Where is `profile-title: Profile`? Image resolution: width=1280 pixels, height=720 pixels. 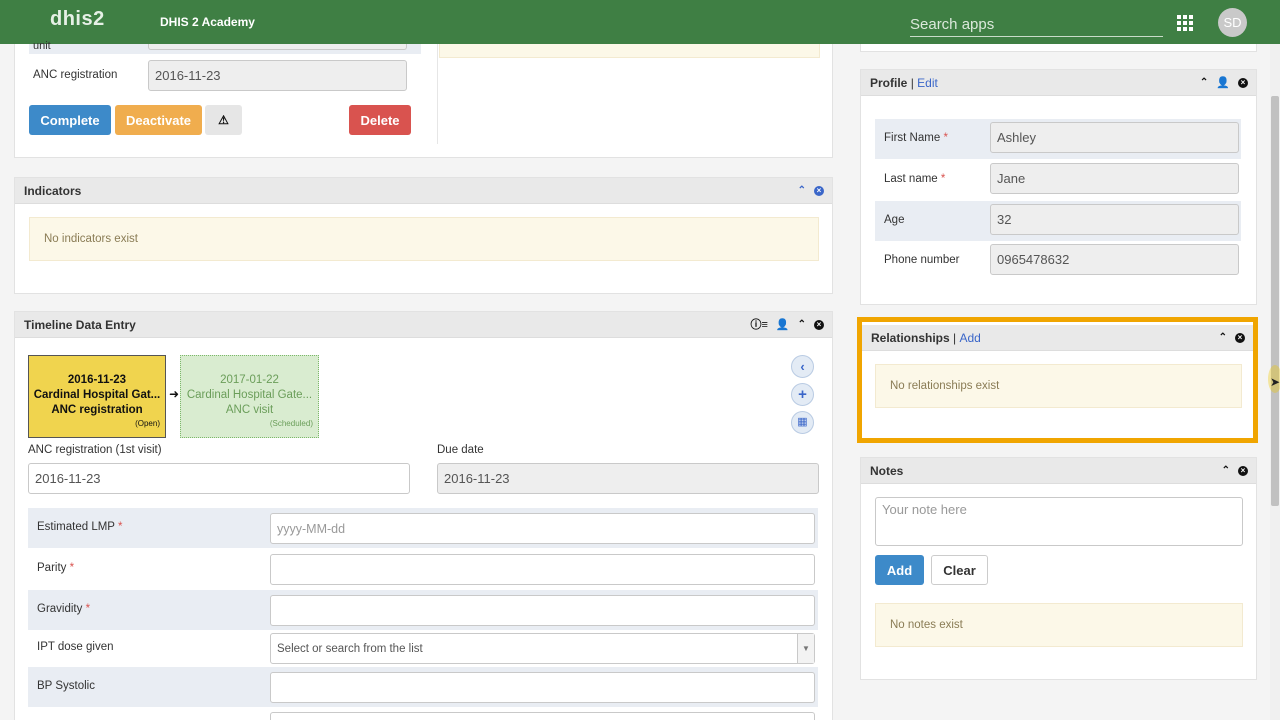
profile-title: Profile is located at coordinates (889, 83).